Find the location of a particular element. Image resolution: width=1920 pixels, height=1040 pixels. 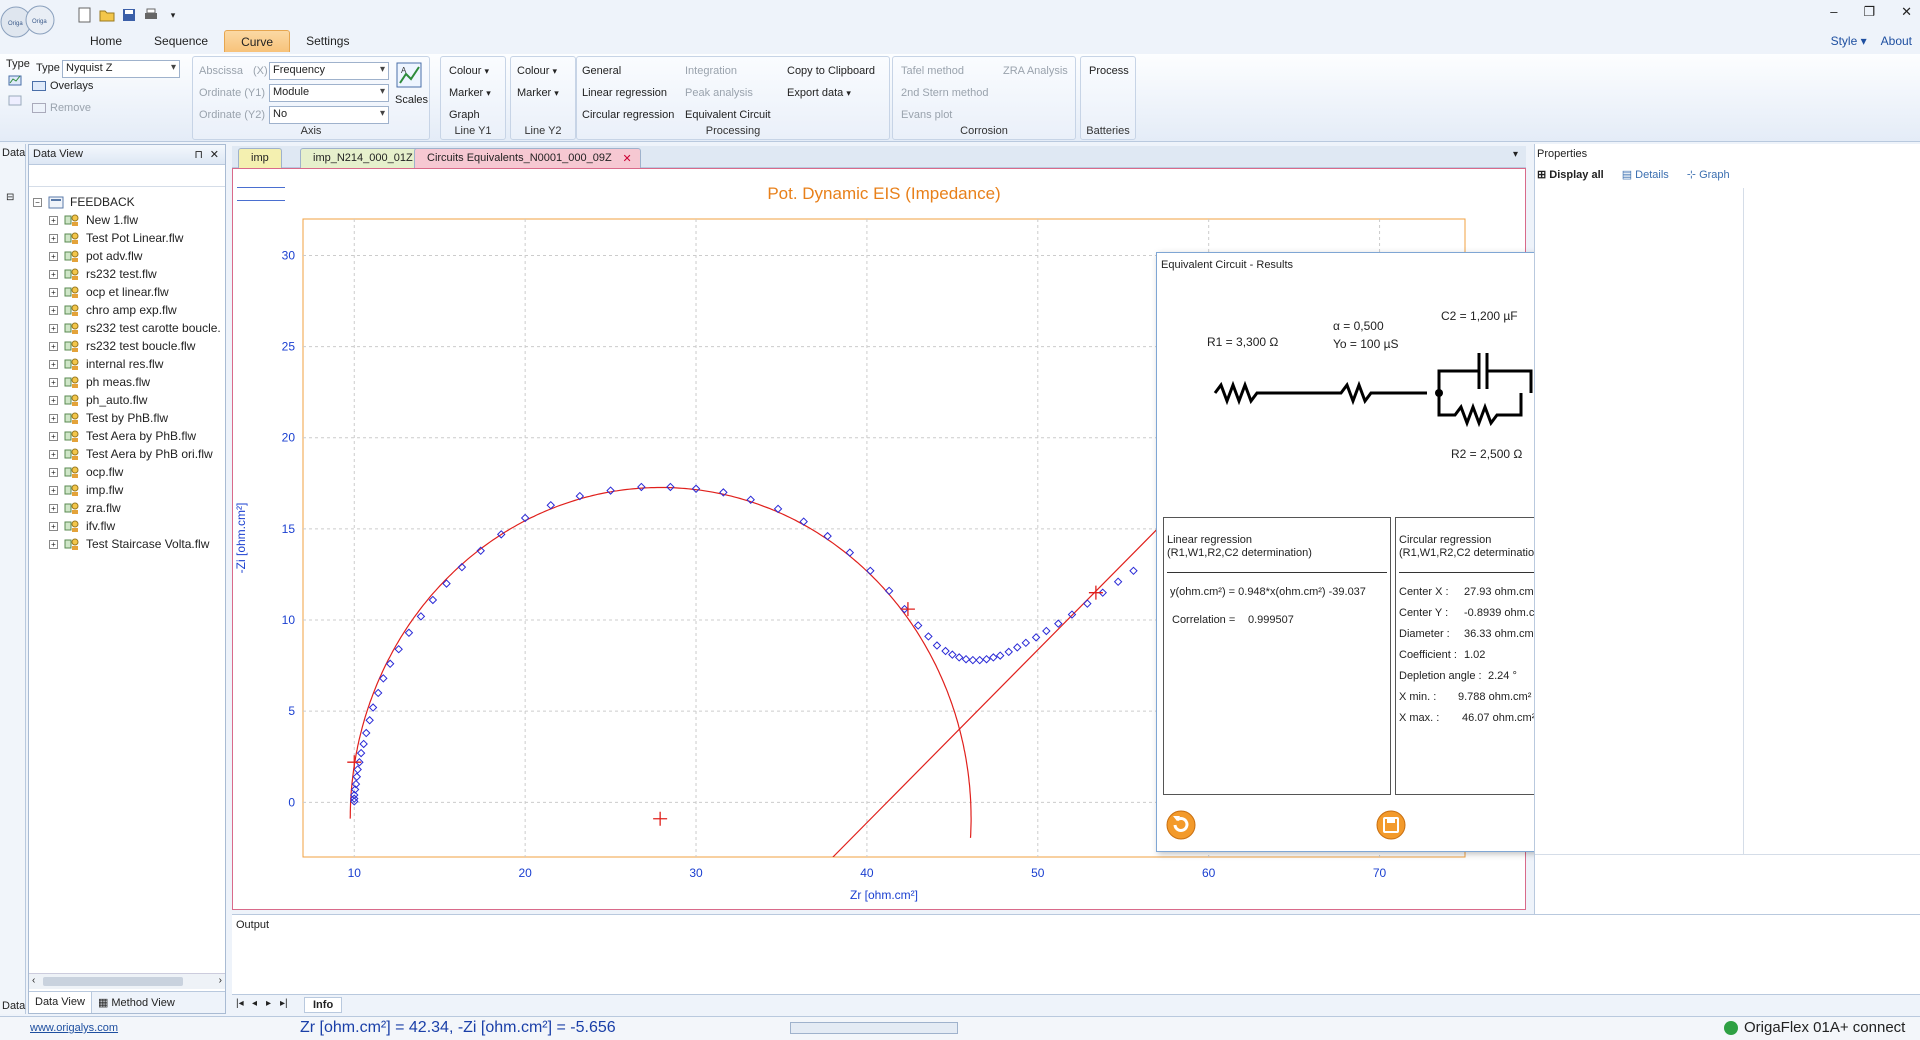

doc-tab-circuits-equivalents: Circuits Equivalents_N0001_000_09Z ✕ is located at coordinates (527, 158).